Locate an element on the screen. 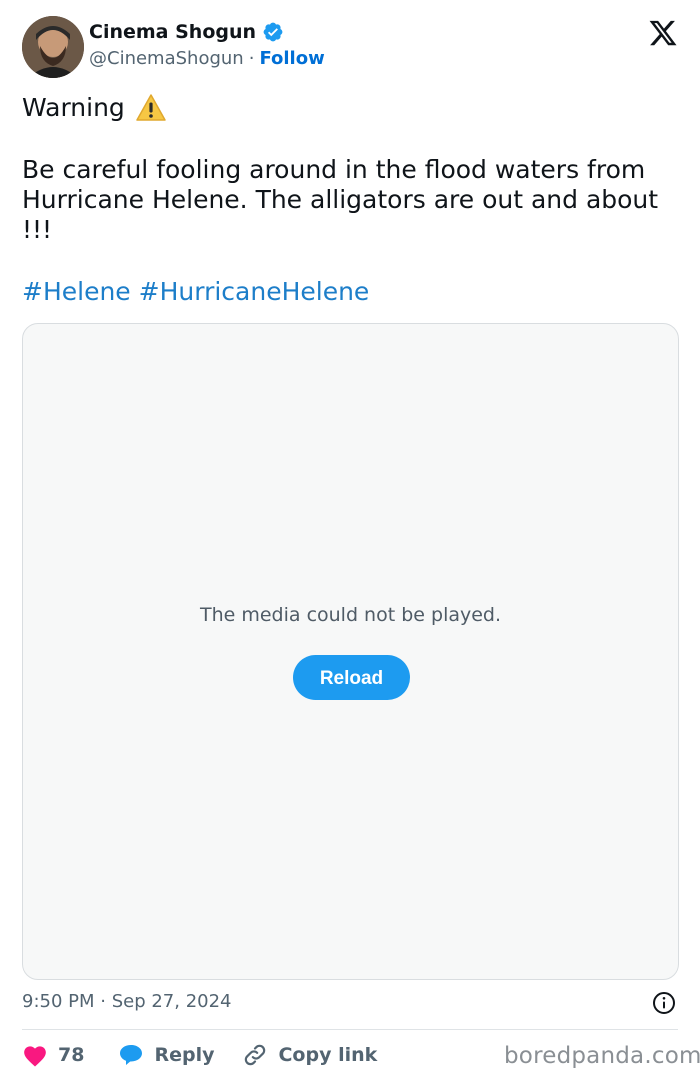 This screenshot has width=700, height=1082. follow-button: Follow is located at coordinates (291, 58).